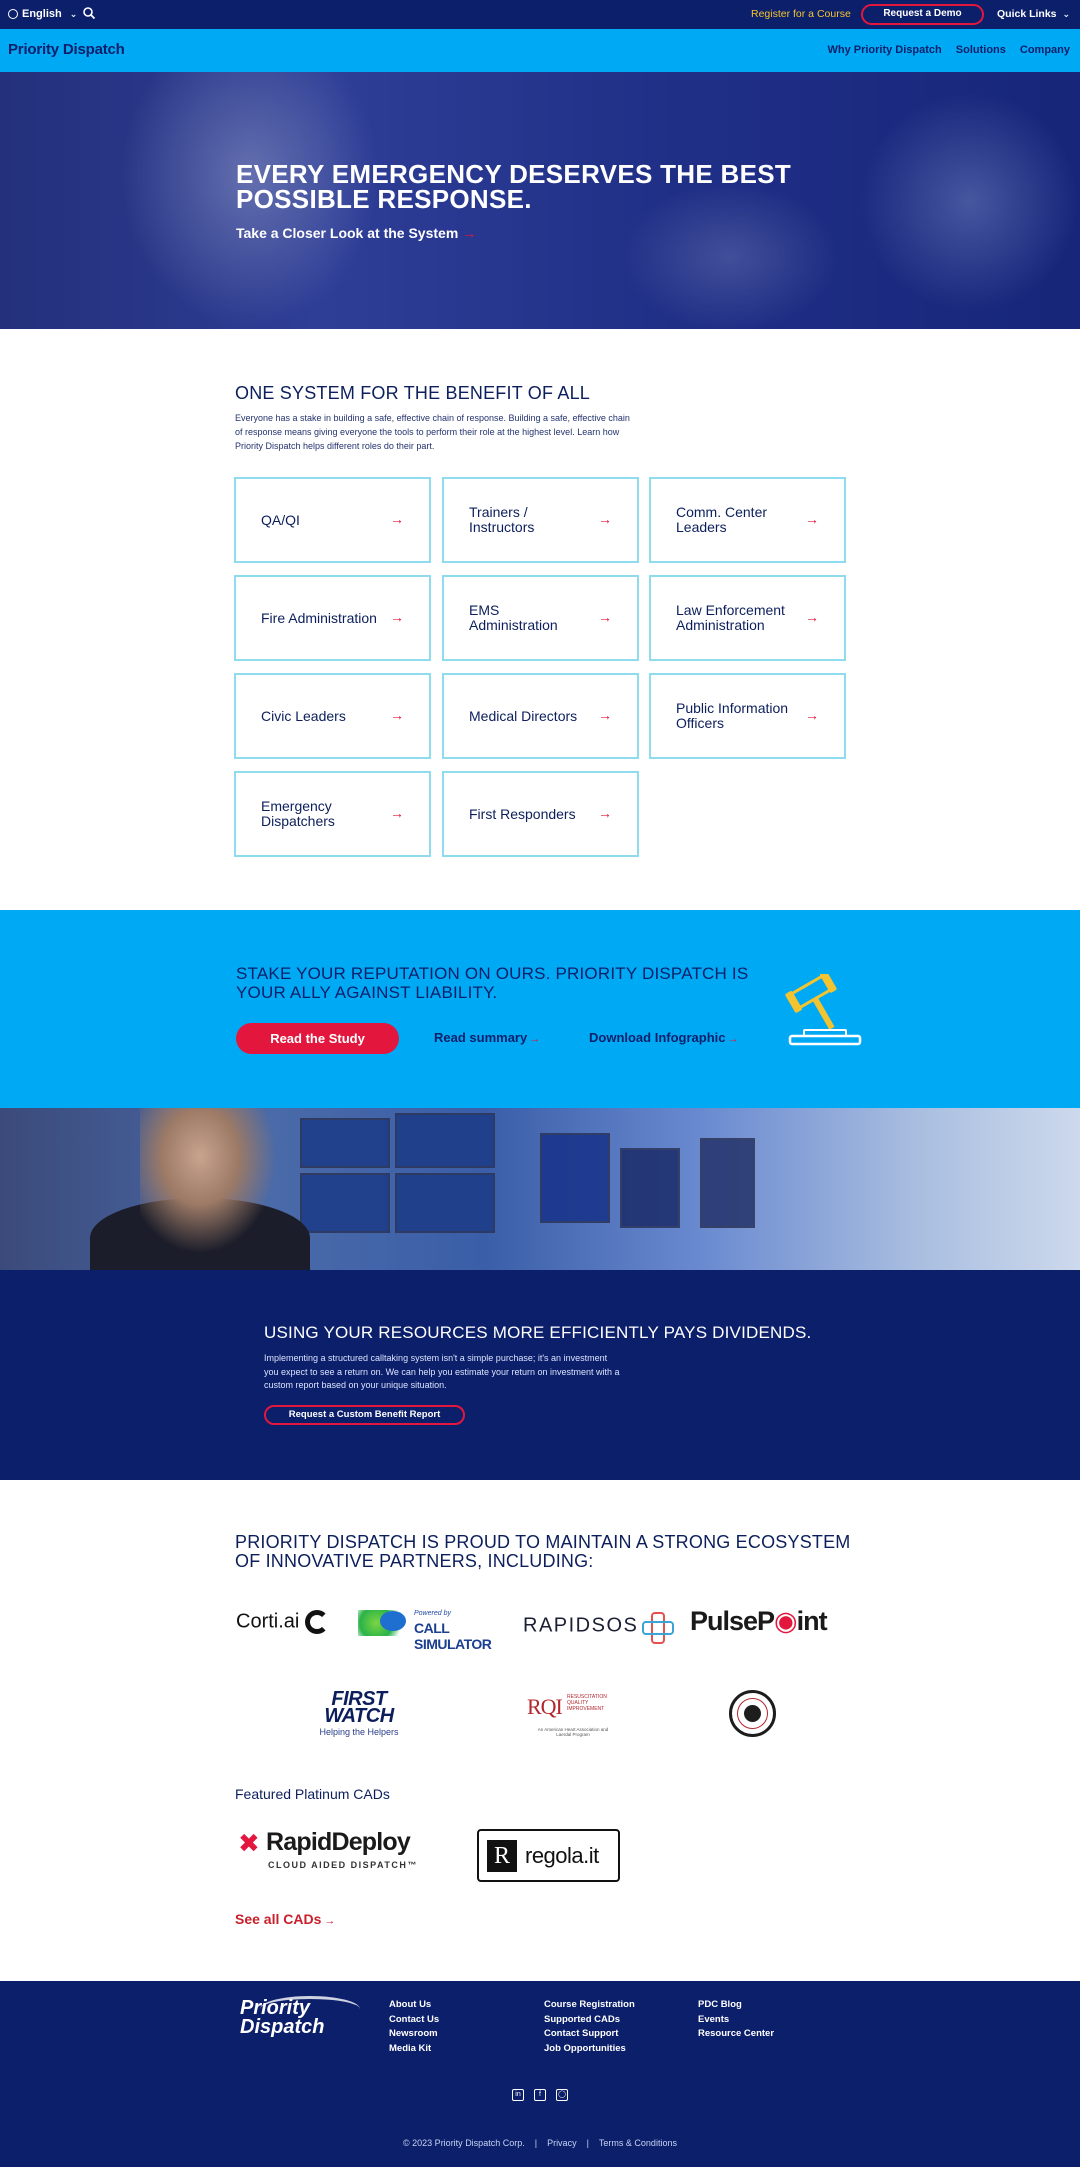 The width and height of the screenshot is (1080, 2167). I want to click on site-logo: Priority Dispatch, so click(66, 49).